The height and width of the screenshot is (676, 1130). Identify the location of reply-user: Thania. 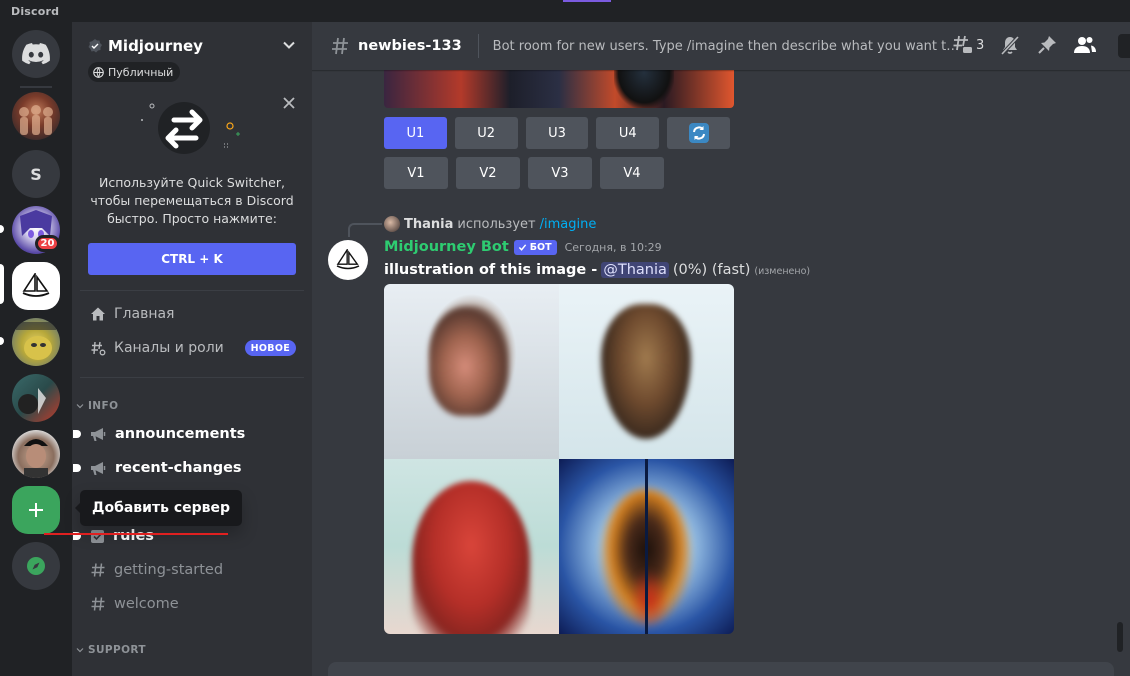
(428, 224).